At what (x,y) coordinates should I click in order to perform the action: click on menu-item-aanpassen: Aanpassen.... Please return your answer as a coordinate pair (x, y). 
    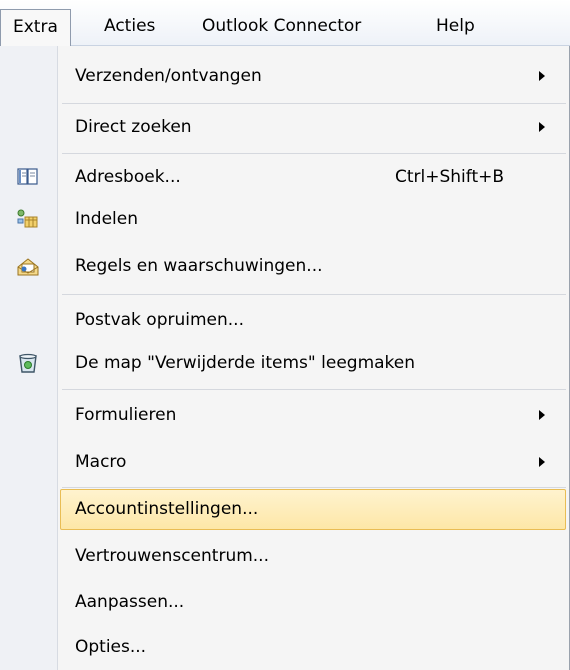
    Looking at the image, I should click on (285, 602).